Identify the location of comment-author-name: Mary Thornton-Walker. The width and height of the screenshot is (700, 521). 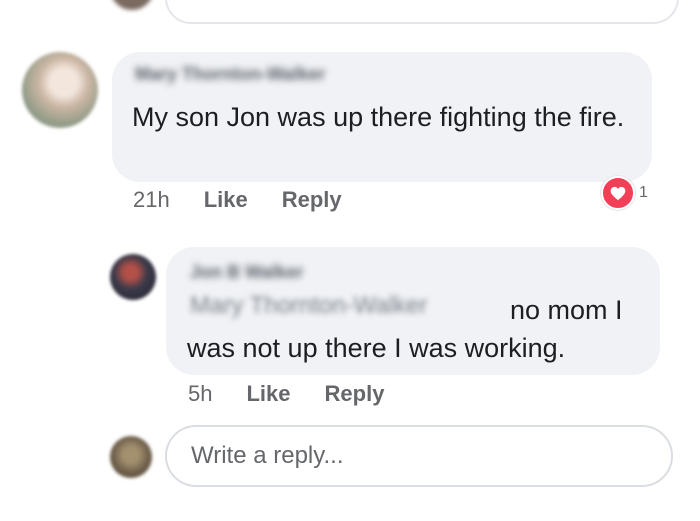
(230, 74).